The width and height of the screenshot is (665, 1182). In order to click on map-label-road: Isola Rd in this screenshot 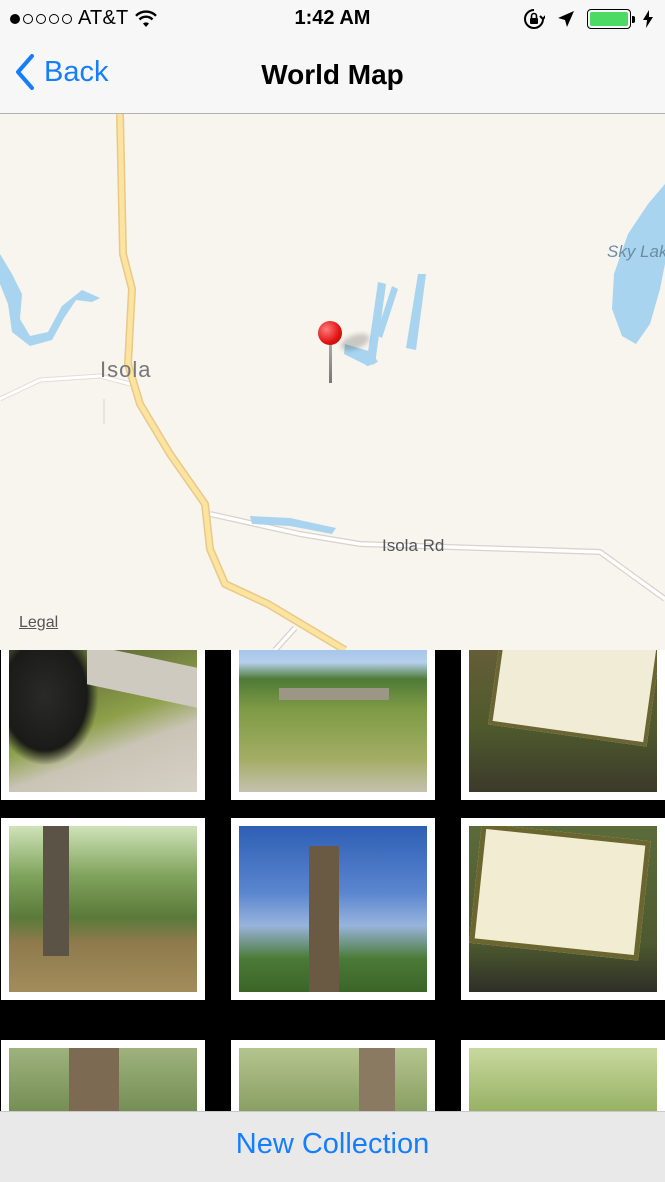, I will do `click(413, 545)`.